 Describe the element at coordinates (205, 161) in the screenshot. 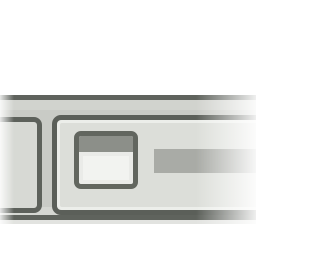

I see `task-button-label` at that location.